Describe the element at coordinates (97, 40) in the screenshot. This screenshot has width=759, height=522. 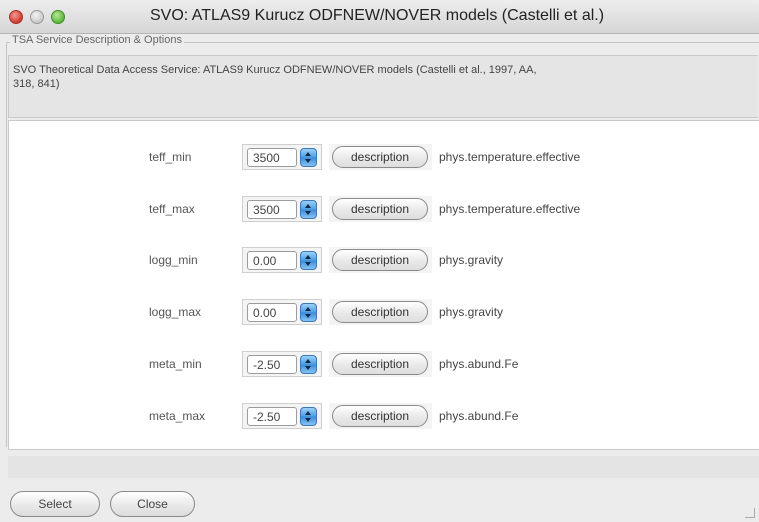
I see `group-legend: TSA Service Description & Options` at that location.